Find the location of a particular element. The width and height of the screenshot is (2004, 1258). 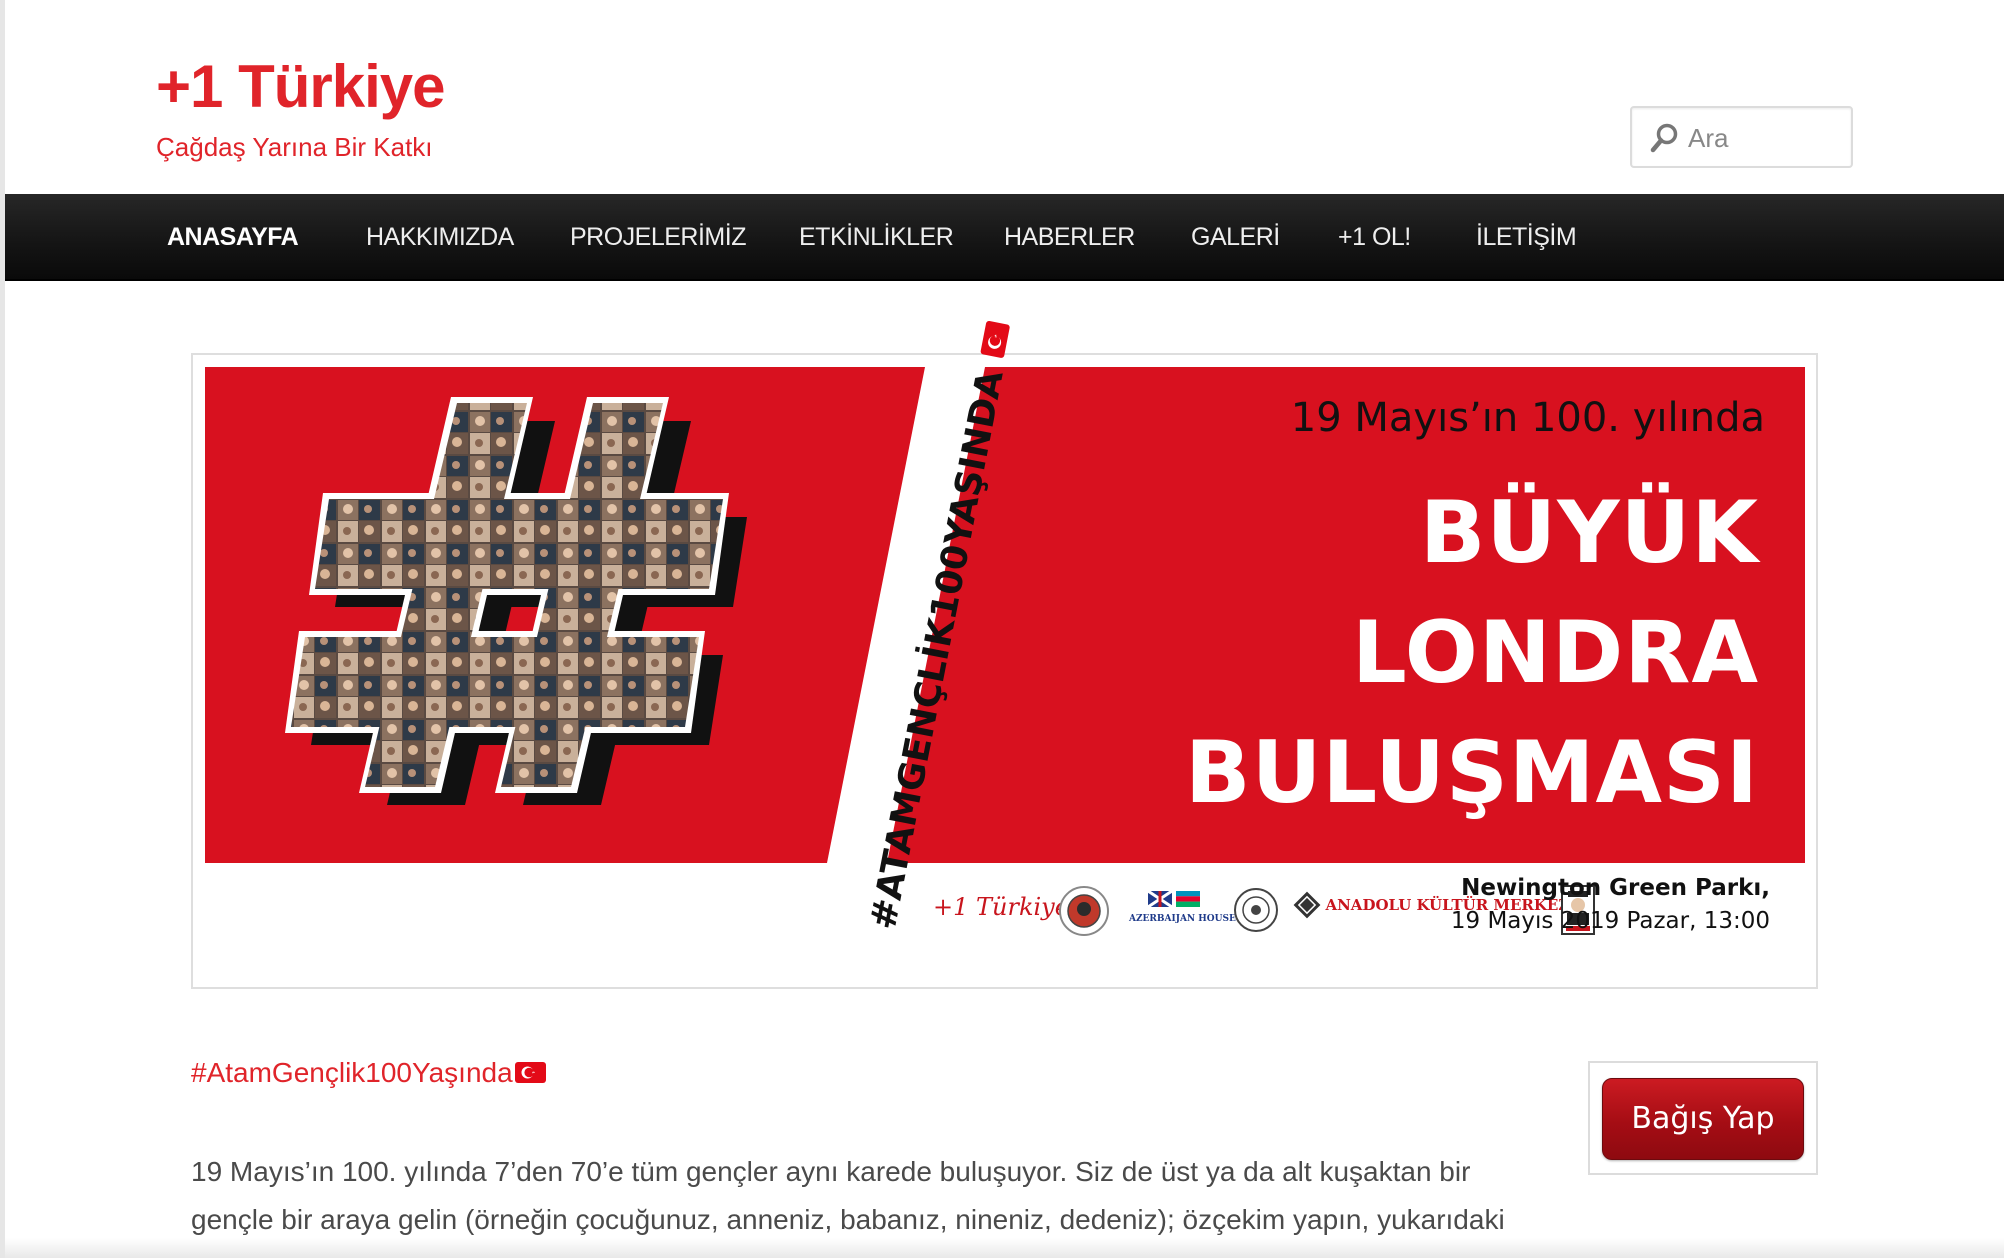

search-input is located at coordinates (1765, 138).